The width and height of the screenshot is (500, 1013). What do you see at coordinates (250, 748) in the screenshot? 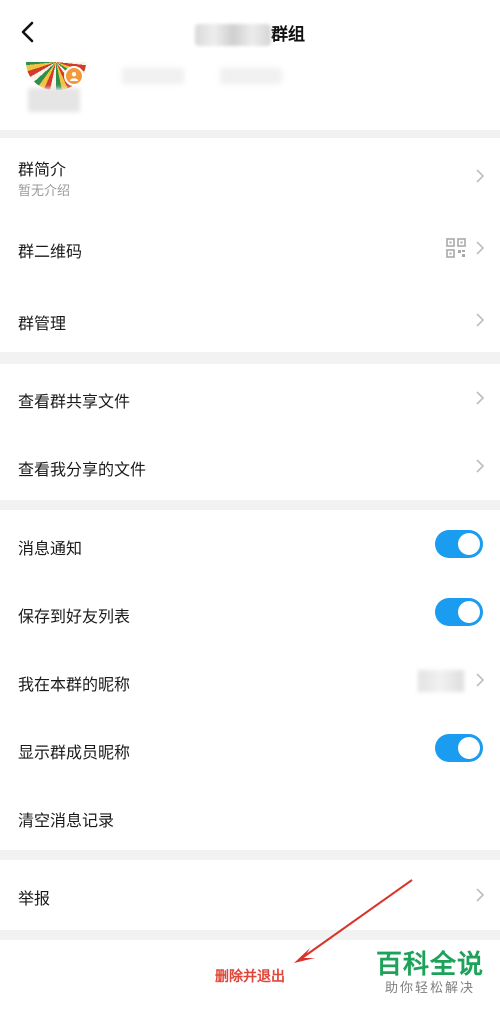
I see `show-nicknames-row: 显示群成员昵称` at bounding box center [250, 748].